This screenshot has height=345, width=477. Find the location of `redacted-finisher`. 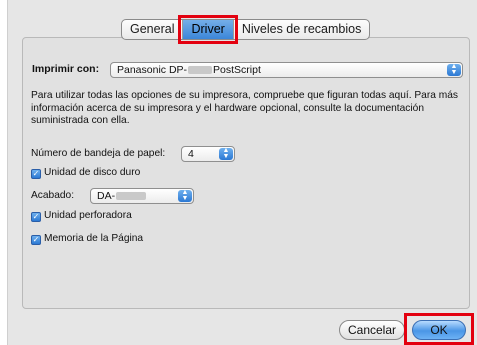

redacted-finisher is located at coordinates (131, 196).